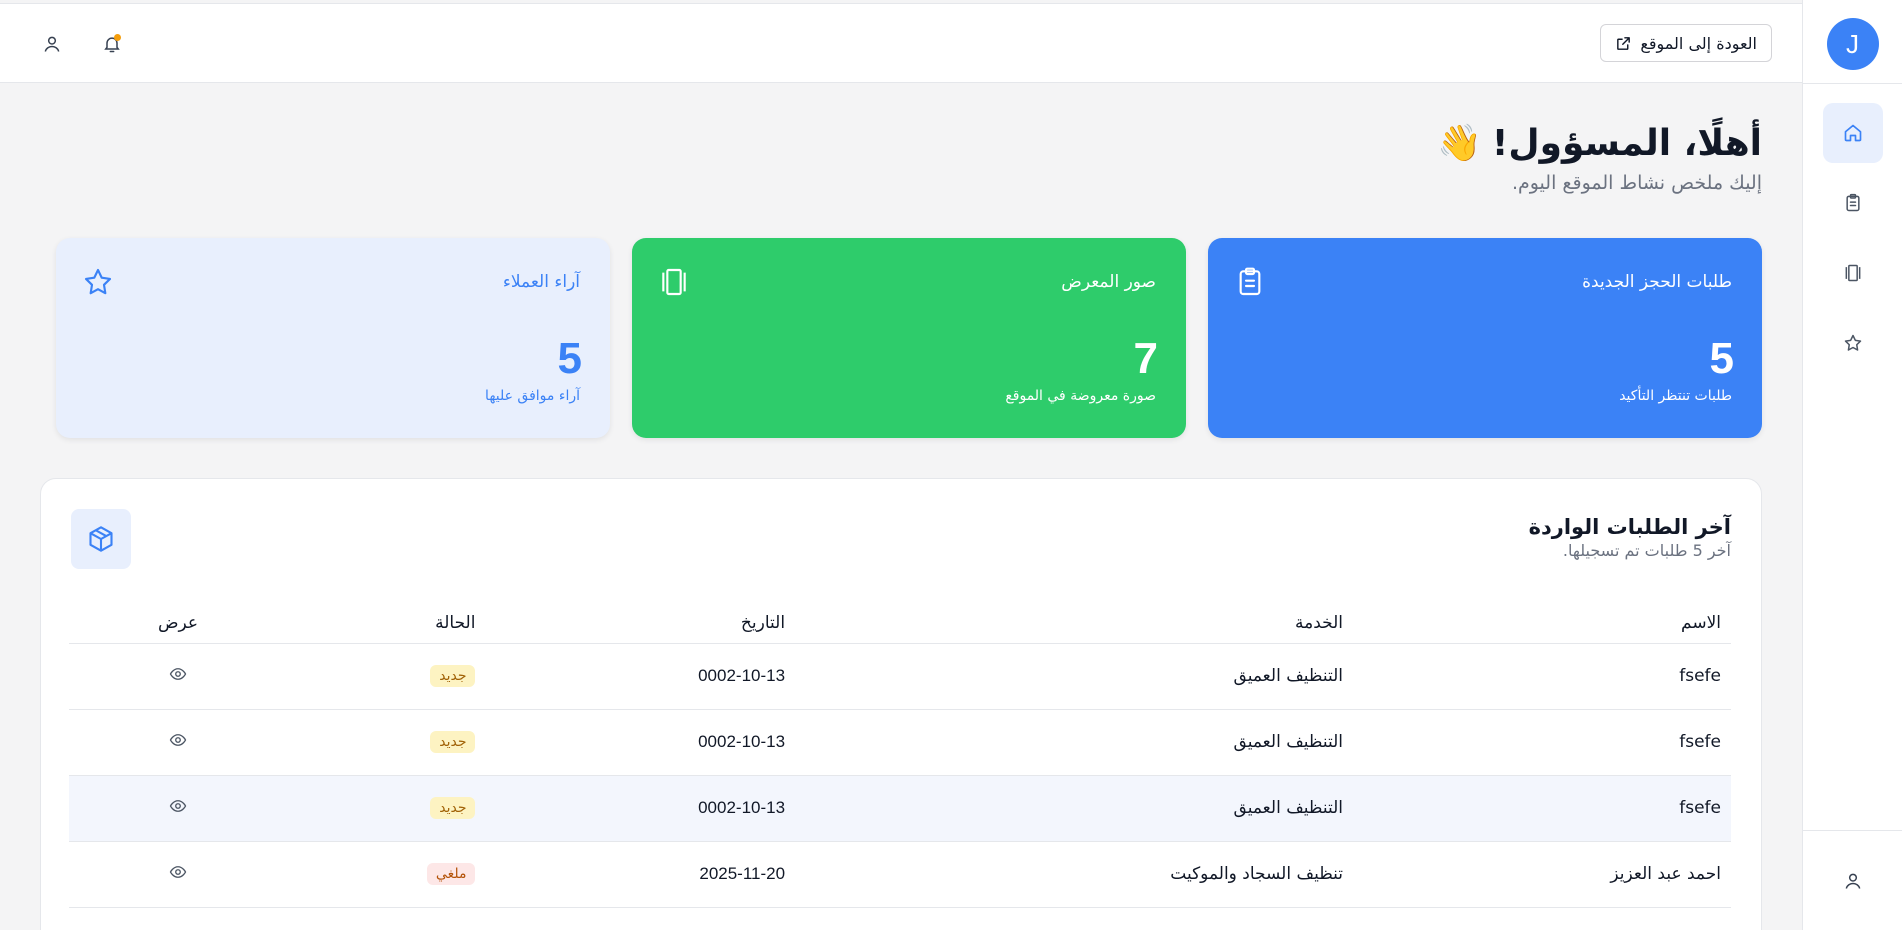  Describe the element at coordinates (1646, 550) in the screenshot. I see `panel-subtitle: آخر 5 طلبات تم تسجيلها.` at that location.